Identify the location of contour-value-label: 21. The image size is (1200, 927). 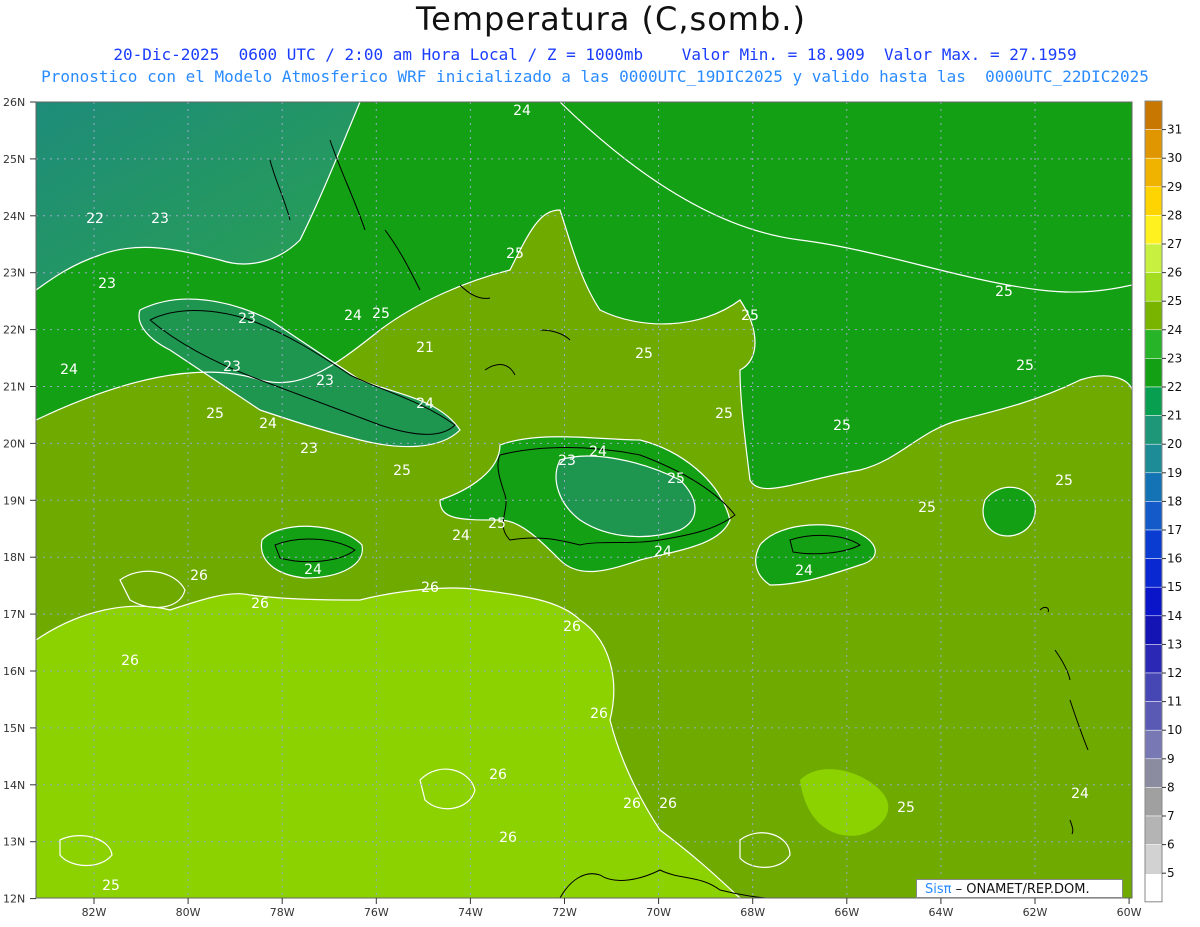
(425, 348).